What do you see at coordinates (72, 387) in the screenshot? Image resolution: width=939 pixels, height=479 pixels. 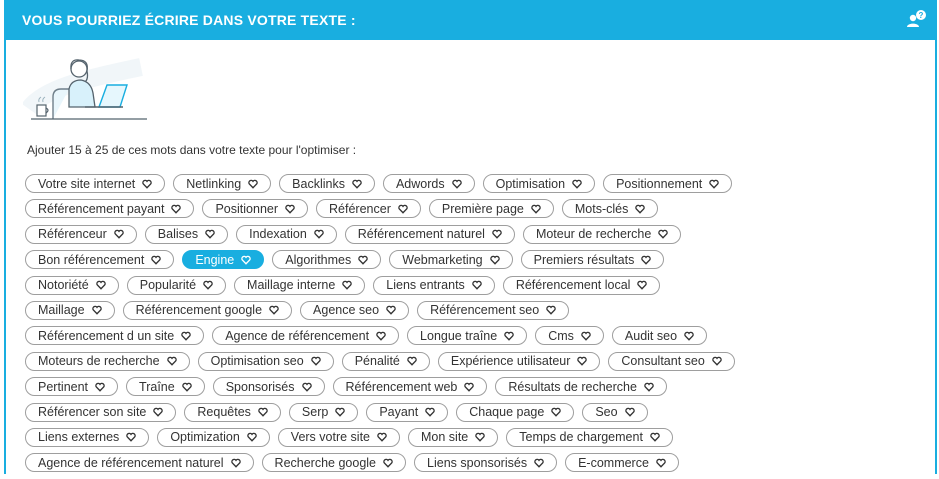 I see `keyword-tag: Pertinent` at bounding box center [72, 387].